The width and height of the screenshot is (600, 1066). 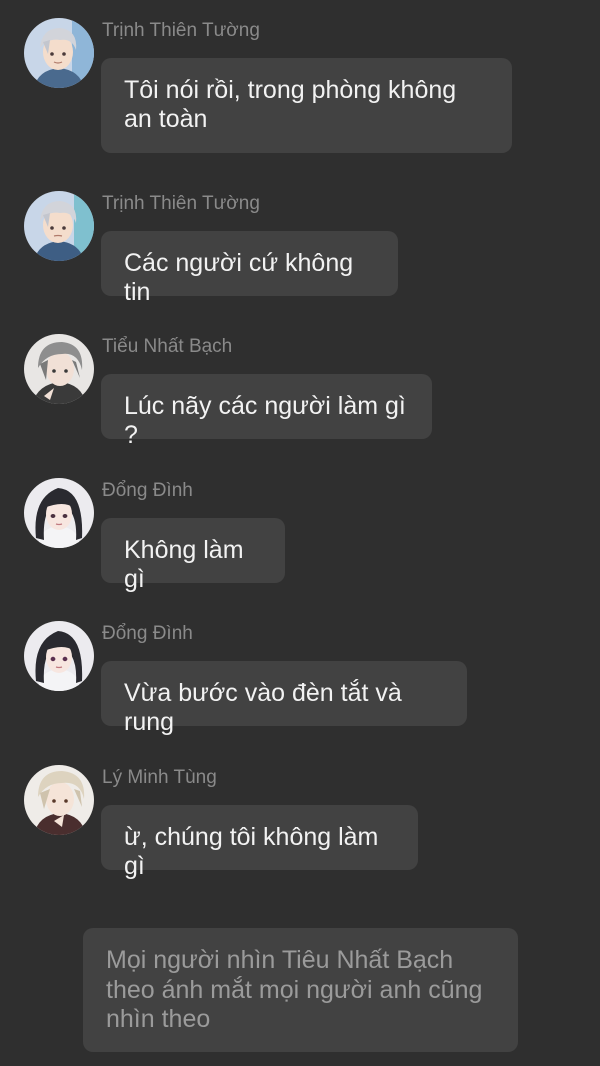 What do you see at coordinates (266, 411) in the screenshot?
I see `message-bubble: Lúc nãy các người làm gì ?` at bounding box center [266, 411].